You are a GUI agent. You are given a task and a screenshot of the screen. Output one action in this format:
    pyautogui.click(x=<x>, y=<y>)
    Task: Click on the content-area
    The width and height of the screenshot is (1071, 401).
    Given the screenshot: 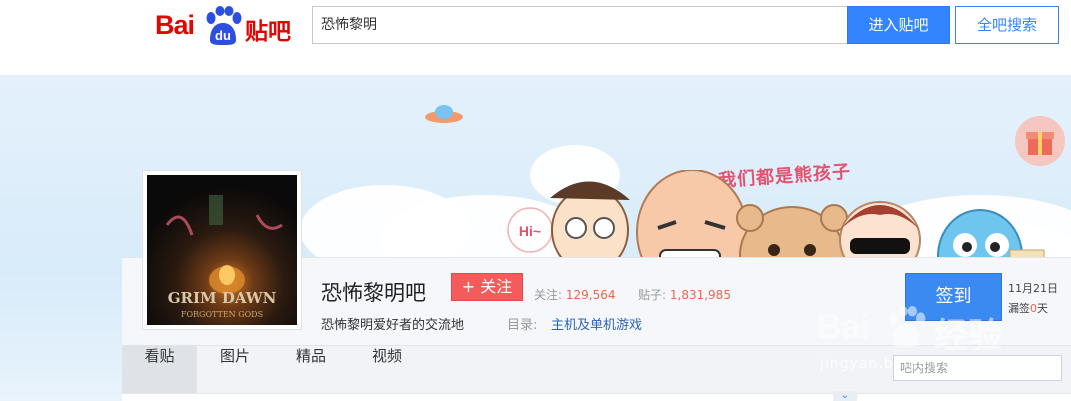 What is the action you would take?
    pyautogui.click(x=596, y=397)
    